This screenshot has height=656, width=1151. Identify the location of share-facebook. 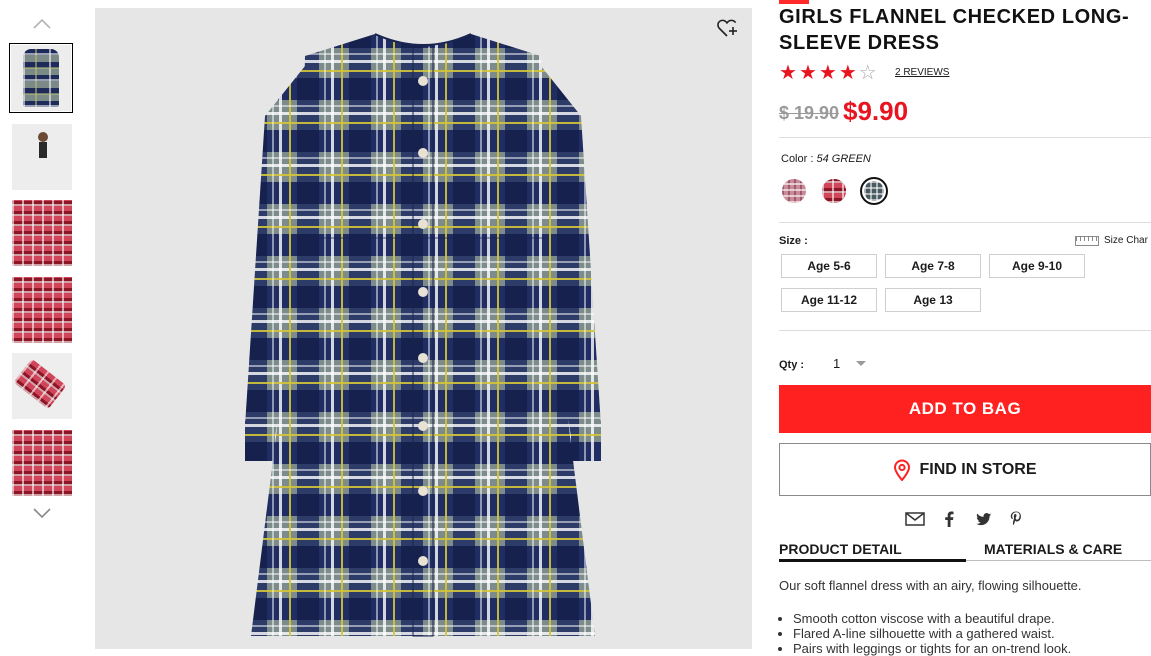
(949, 519).